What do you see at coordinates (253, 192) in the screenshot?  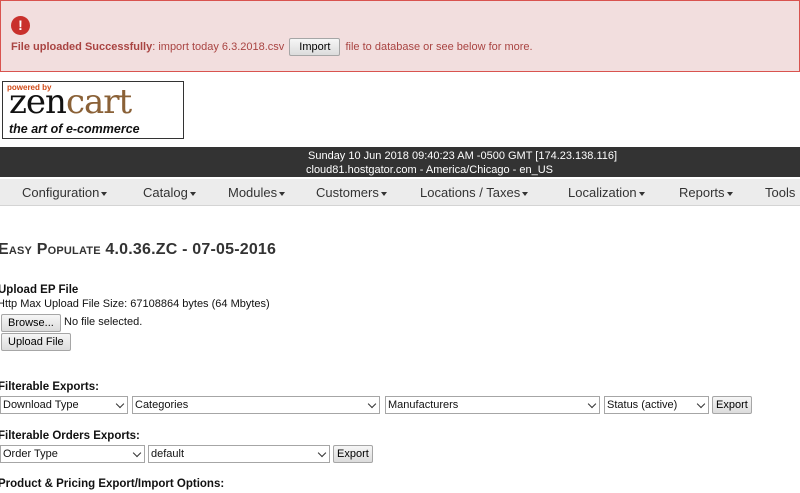 I see `menu-label: Modules` at bounding box center [253, 192].